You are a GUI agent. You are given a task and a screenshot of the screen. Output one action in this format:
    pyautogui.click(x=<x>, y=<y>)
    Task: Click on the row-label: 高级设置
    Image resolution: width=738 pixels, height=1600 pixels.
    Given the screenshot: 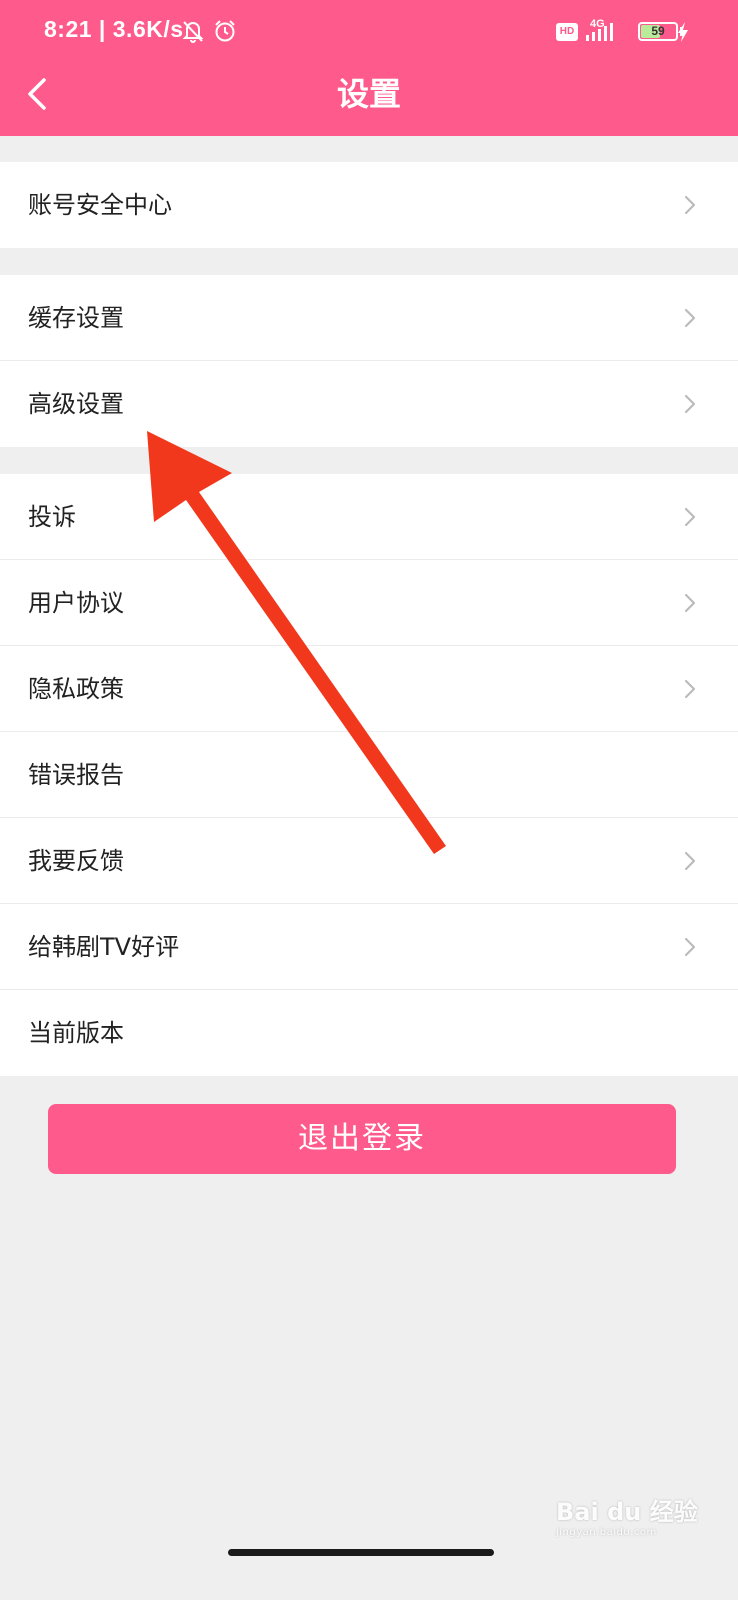 What is the action you would take?
    pyautogui.click(x=76, y=404)
    